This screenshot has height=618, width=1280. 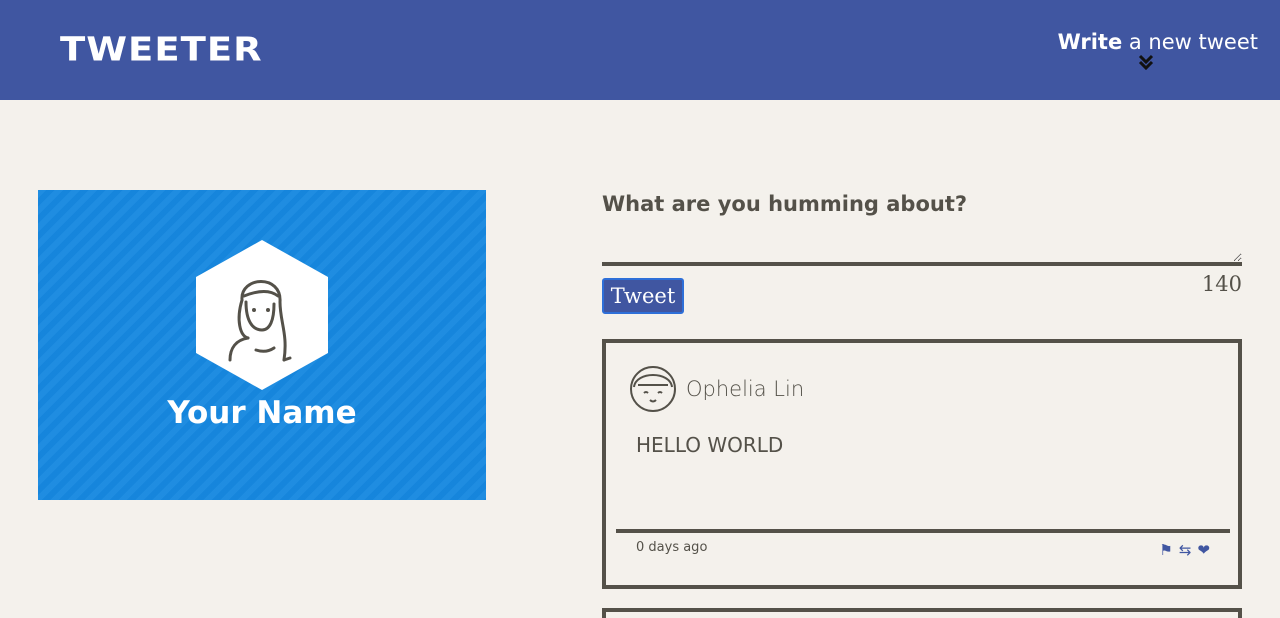 What do you see at coordinates (262, 315) in the screenshot?
I see `profile-avatar` at bounding box center [262, 315].